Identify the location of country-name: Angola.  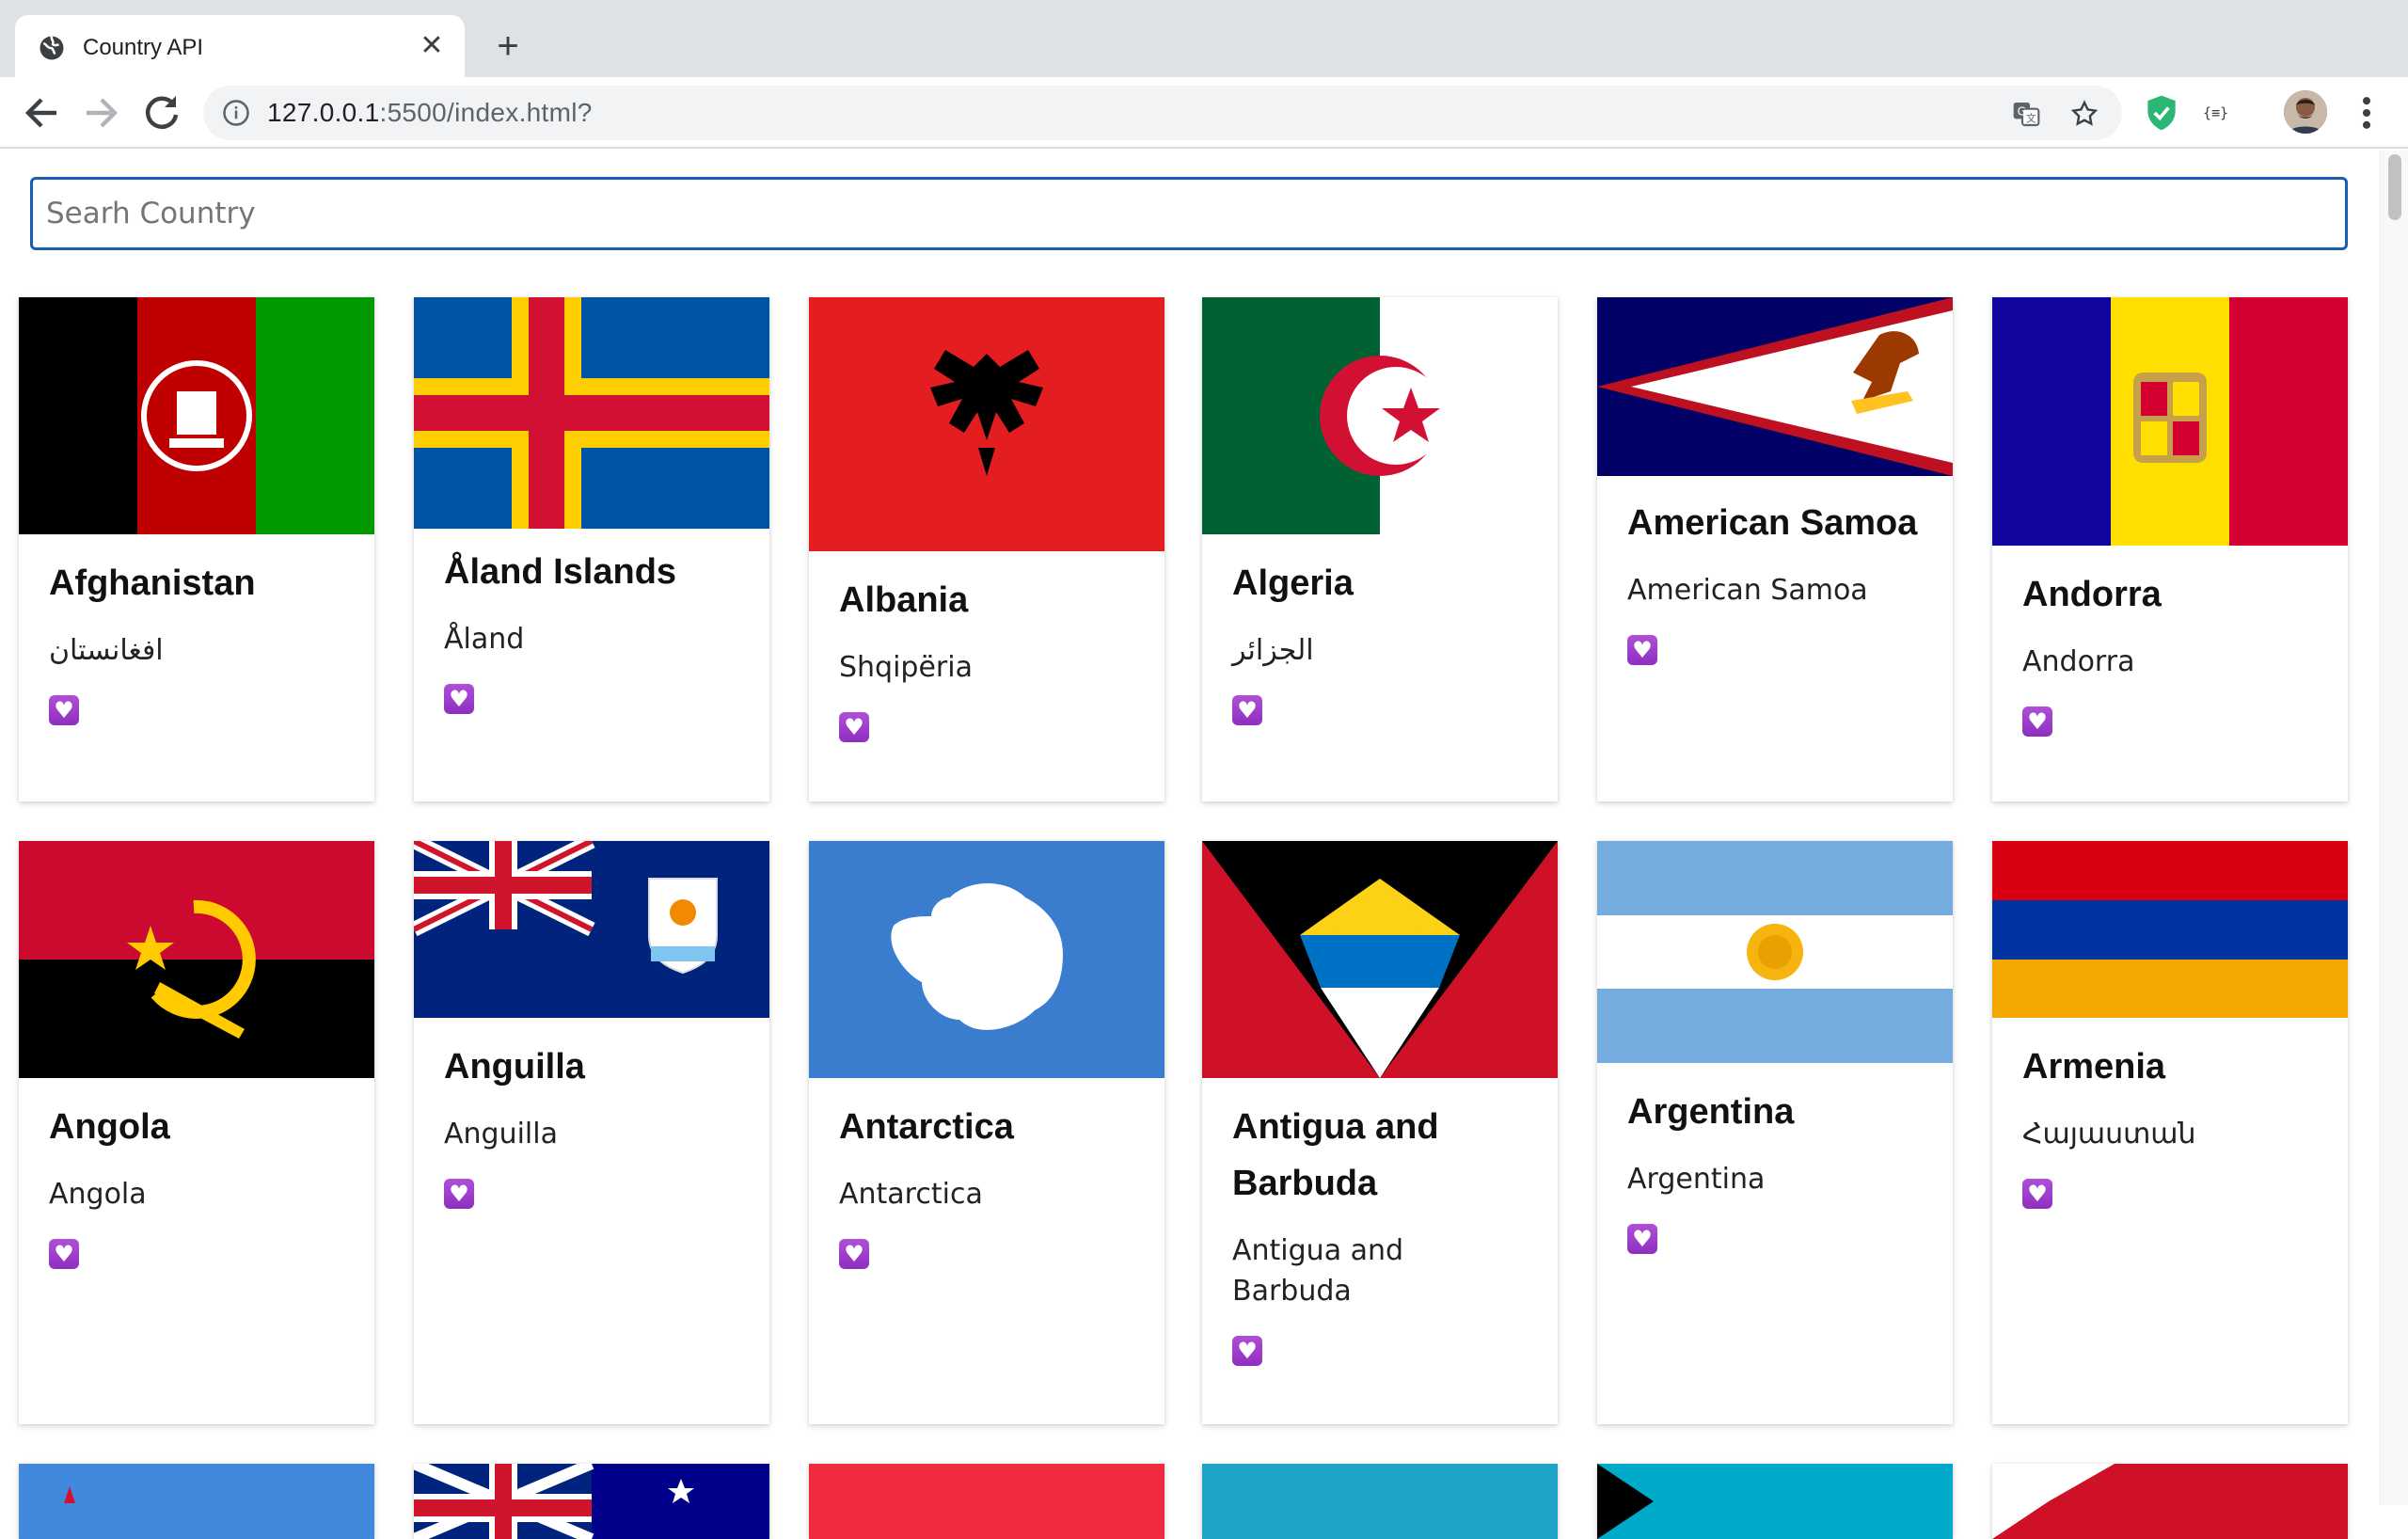
(110, 1127).